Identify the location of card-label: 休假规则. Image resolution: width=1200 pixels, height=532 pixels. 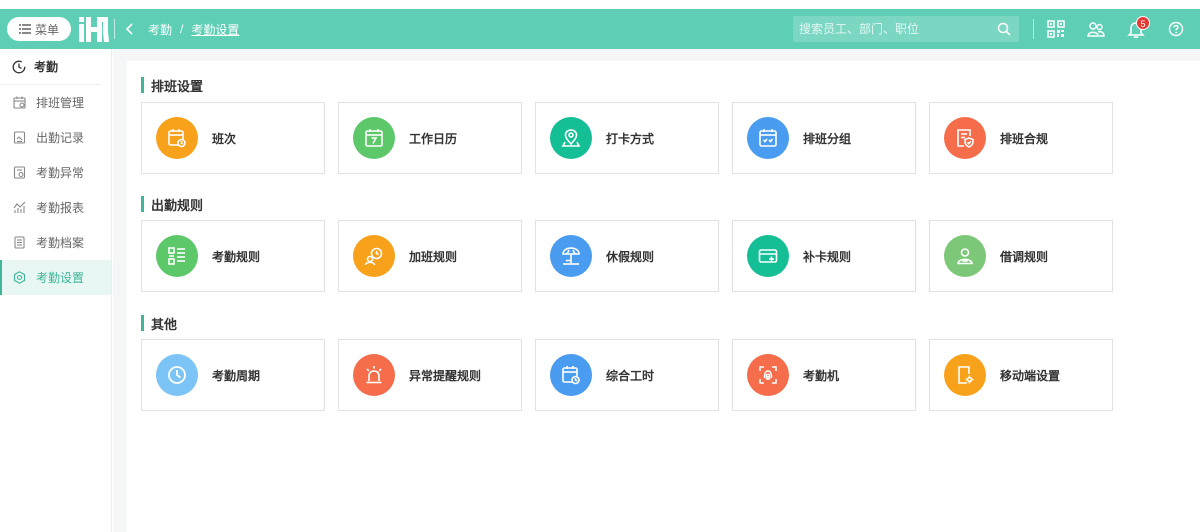
(630, 256).